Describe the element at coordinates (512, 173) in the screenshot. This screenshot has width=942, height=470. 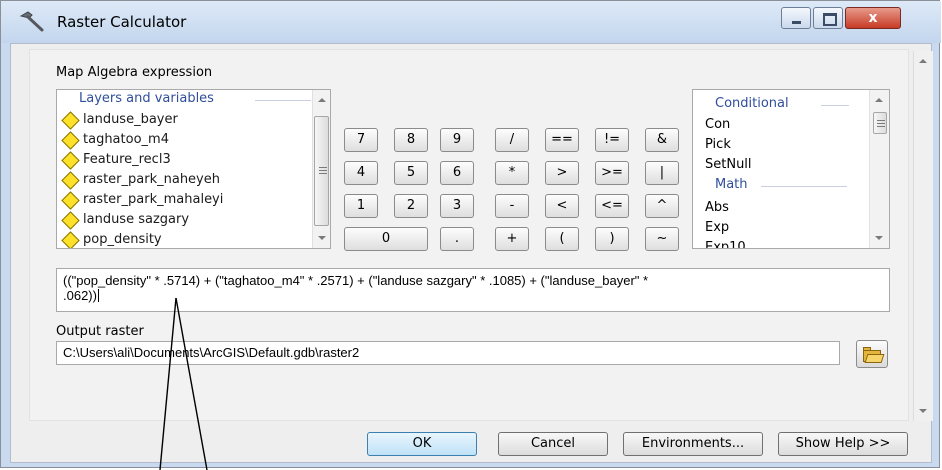
I see `key-multiply: *` at that location.